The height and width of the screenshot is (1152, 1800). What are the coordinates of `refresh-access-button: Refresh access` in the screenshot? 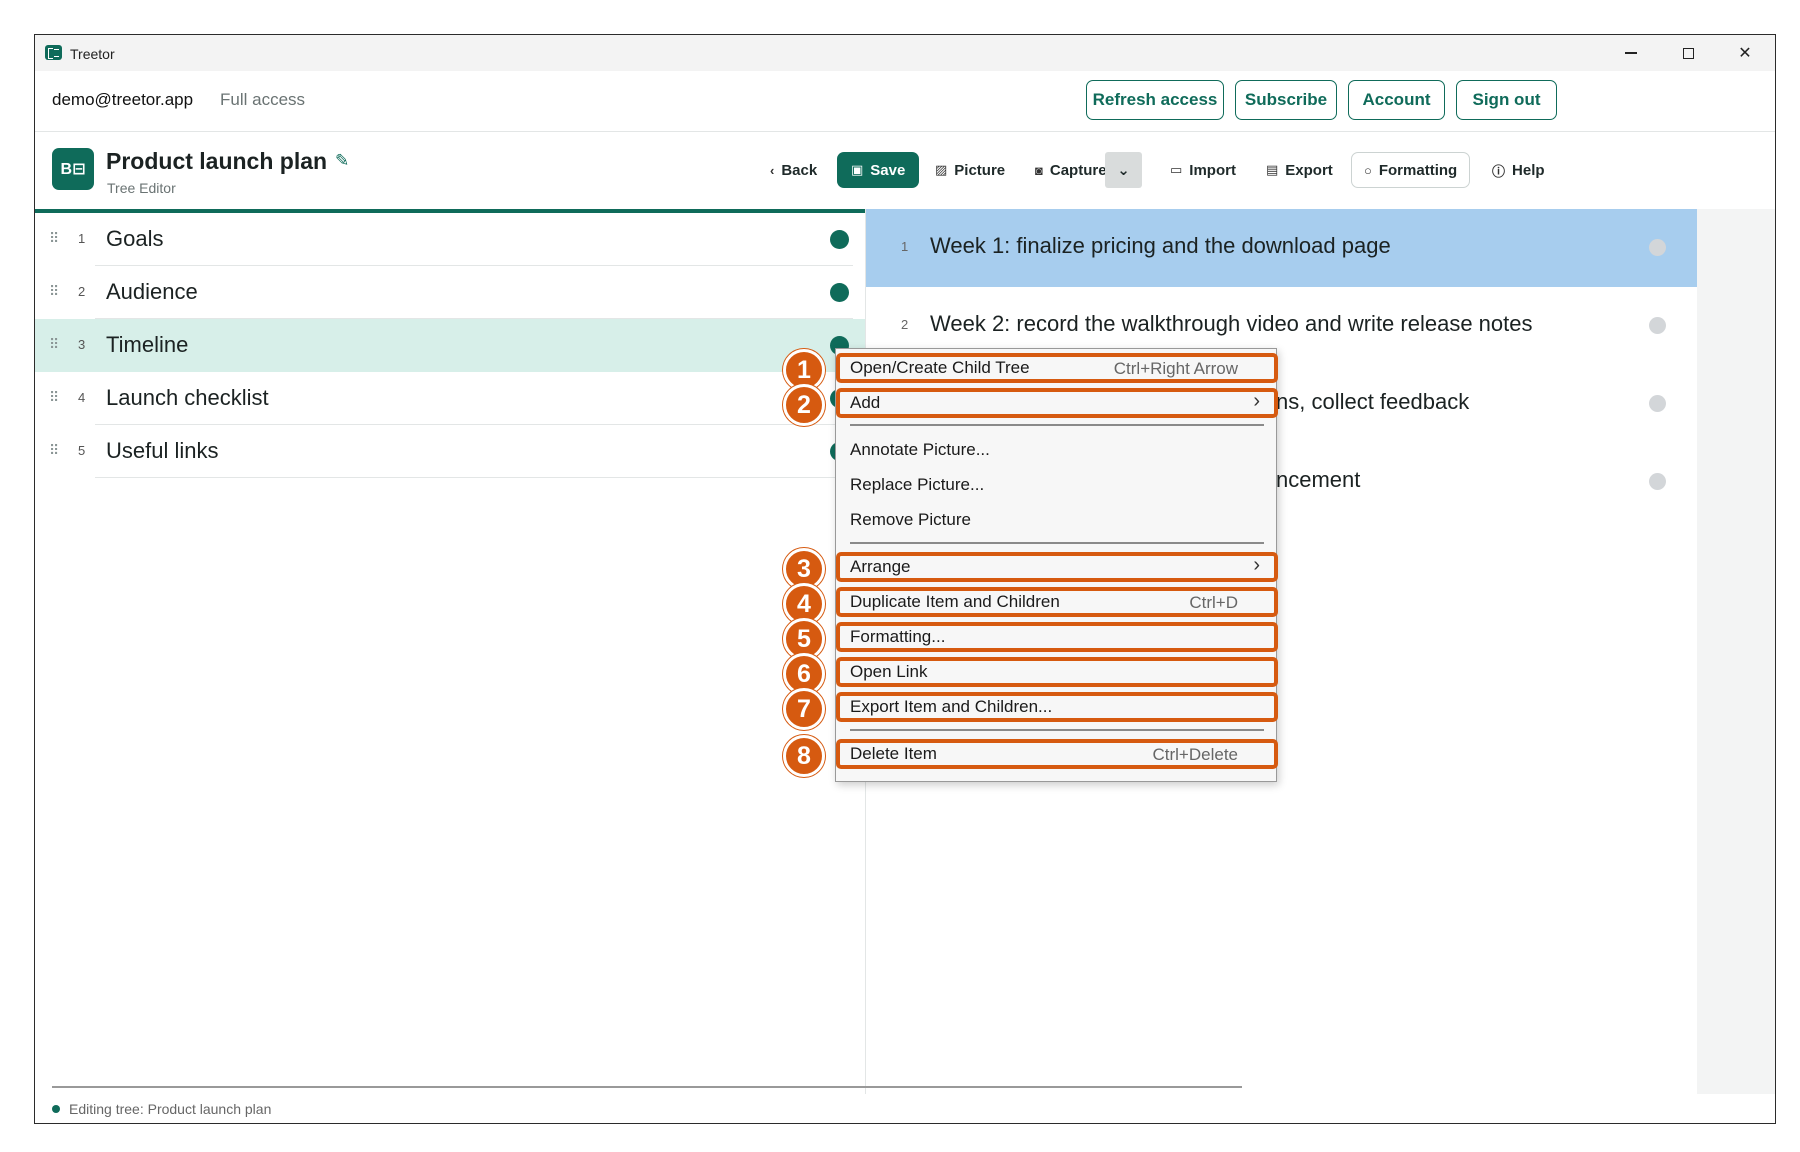 It's located at (1155, 100).